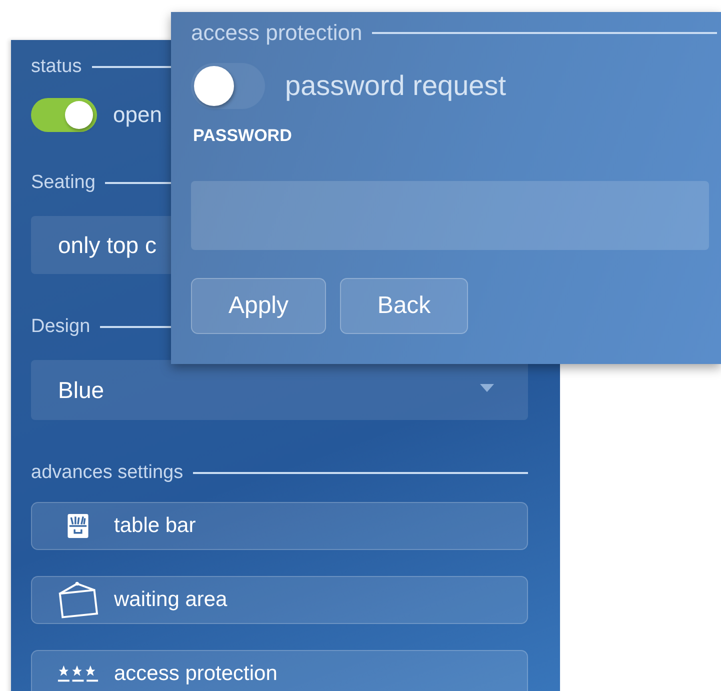  I want to click on switch-label: password request, so click(395, 86).